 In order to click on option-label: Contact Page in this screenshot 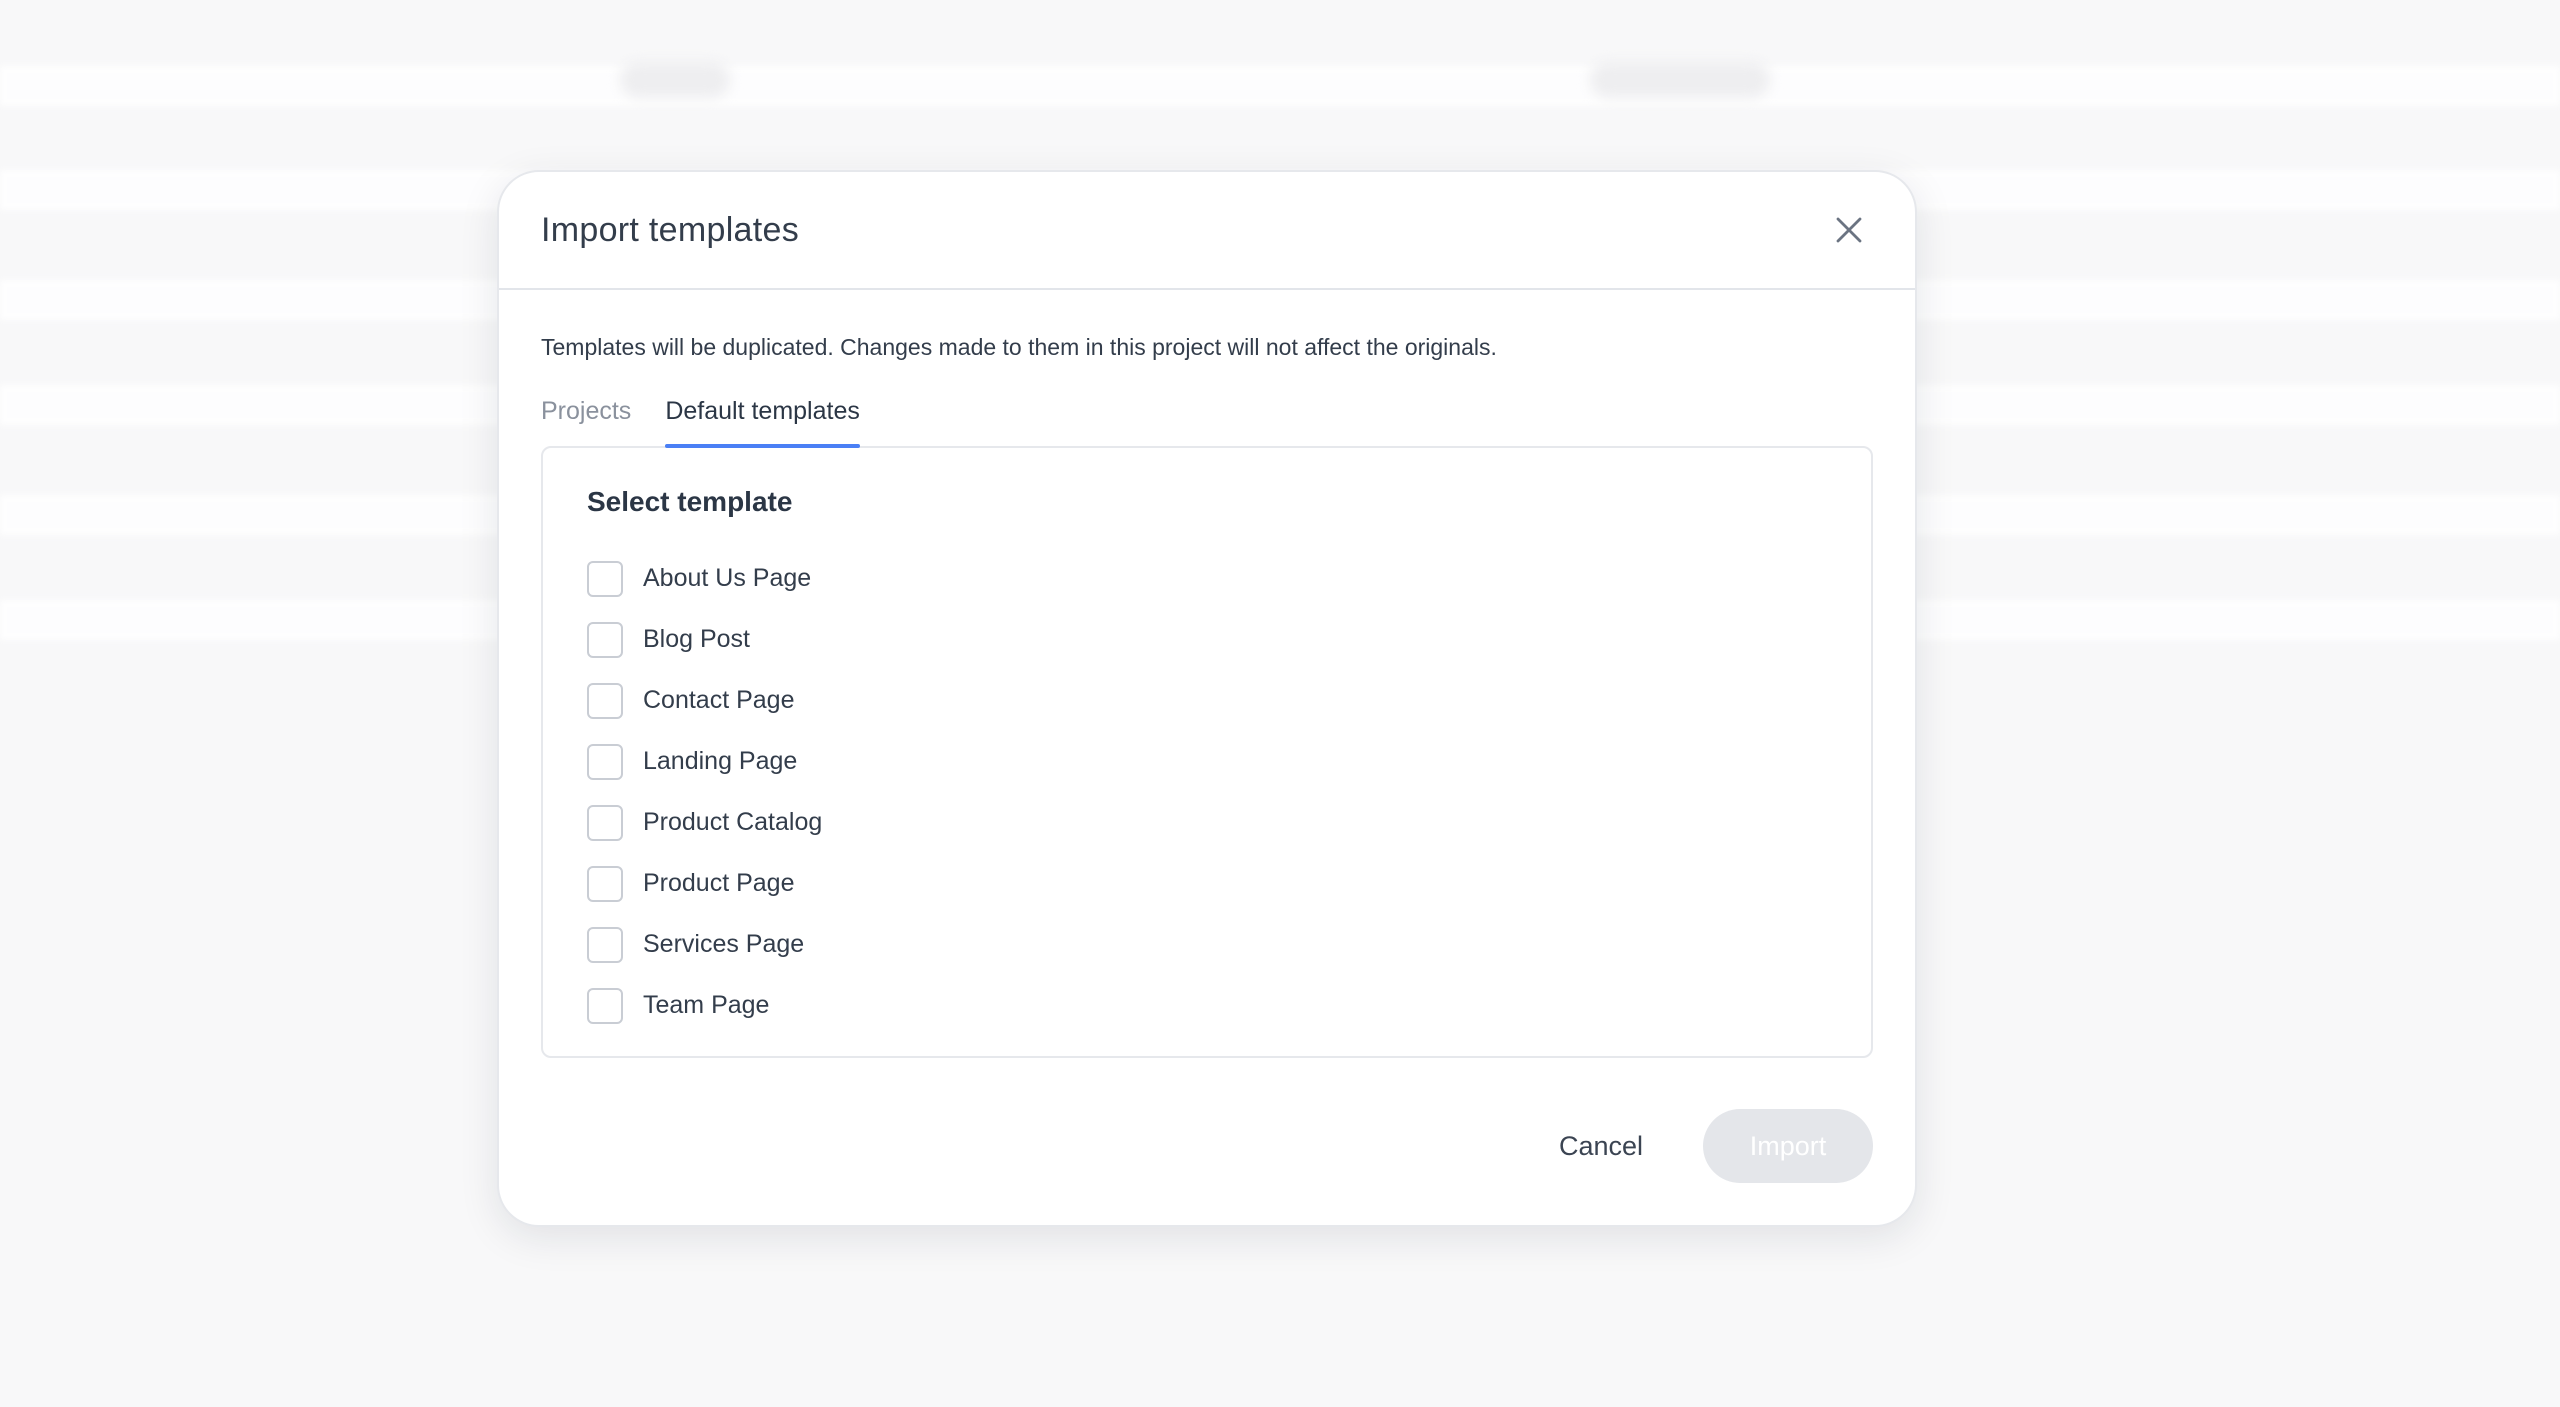, I will do `click(719, 700)`.